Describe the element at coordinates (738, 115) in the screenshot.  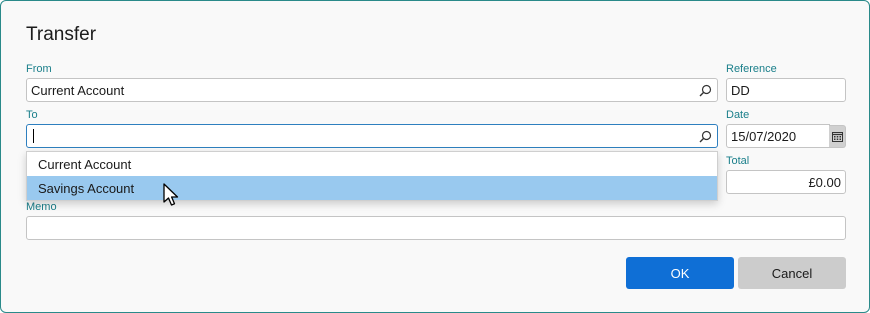
I see `date-label: Date` at that location.